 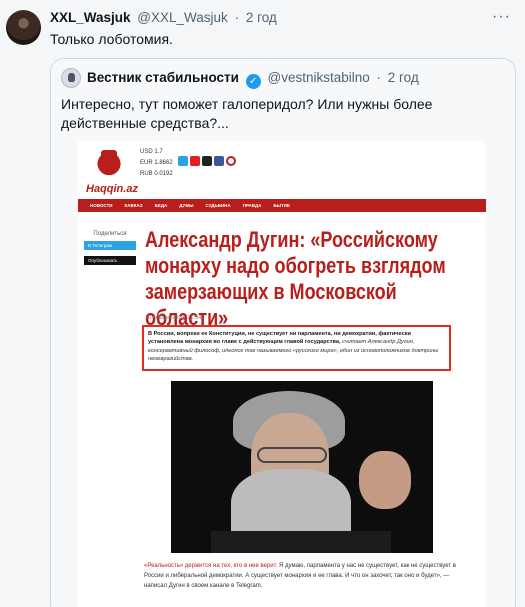 What do you see at coordinates (252, 205) in the screenshot?
I see `nav-item: ПРАВДА` at bounding box center [252, 205].